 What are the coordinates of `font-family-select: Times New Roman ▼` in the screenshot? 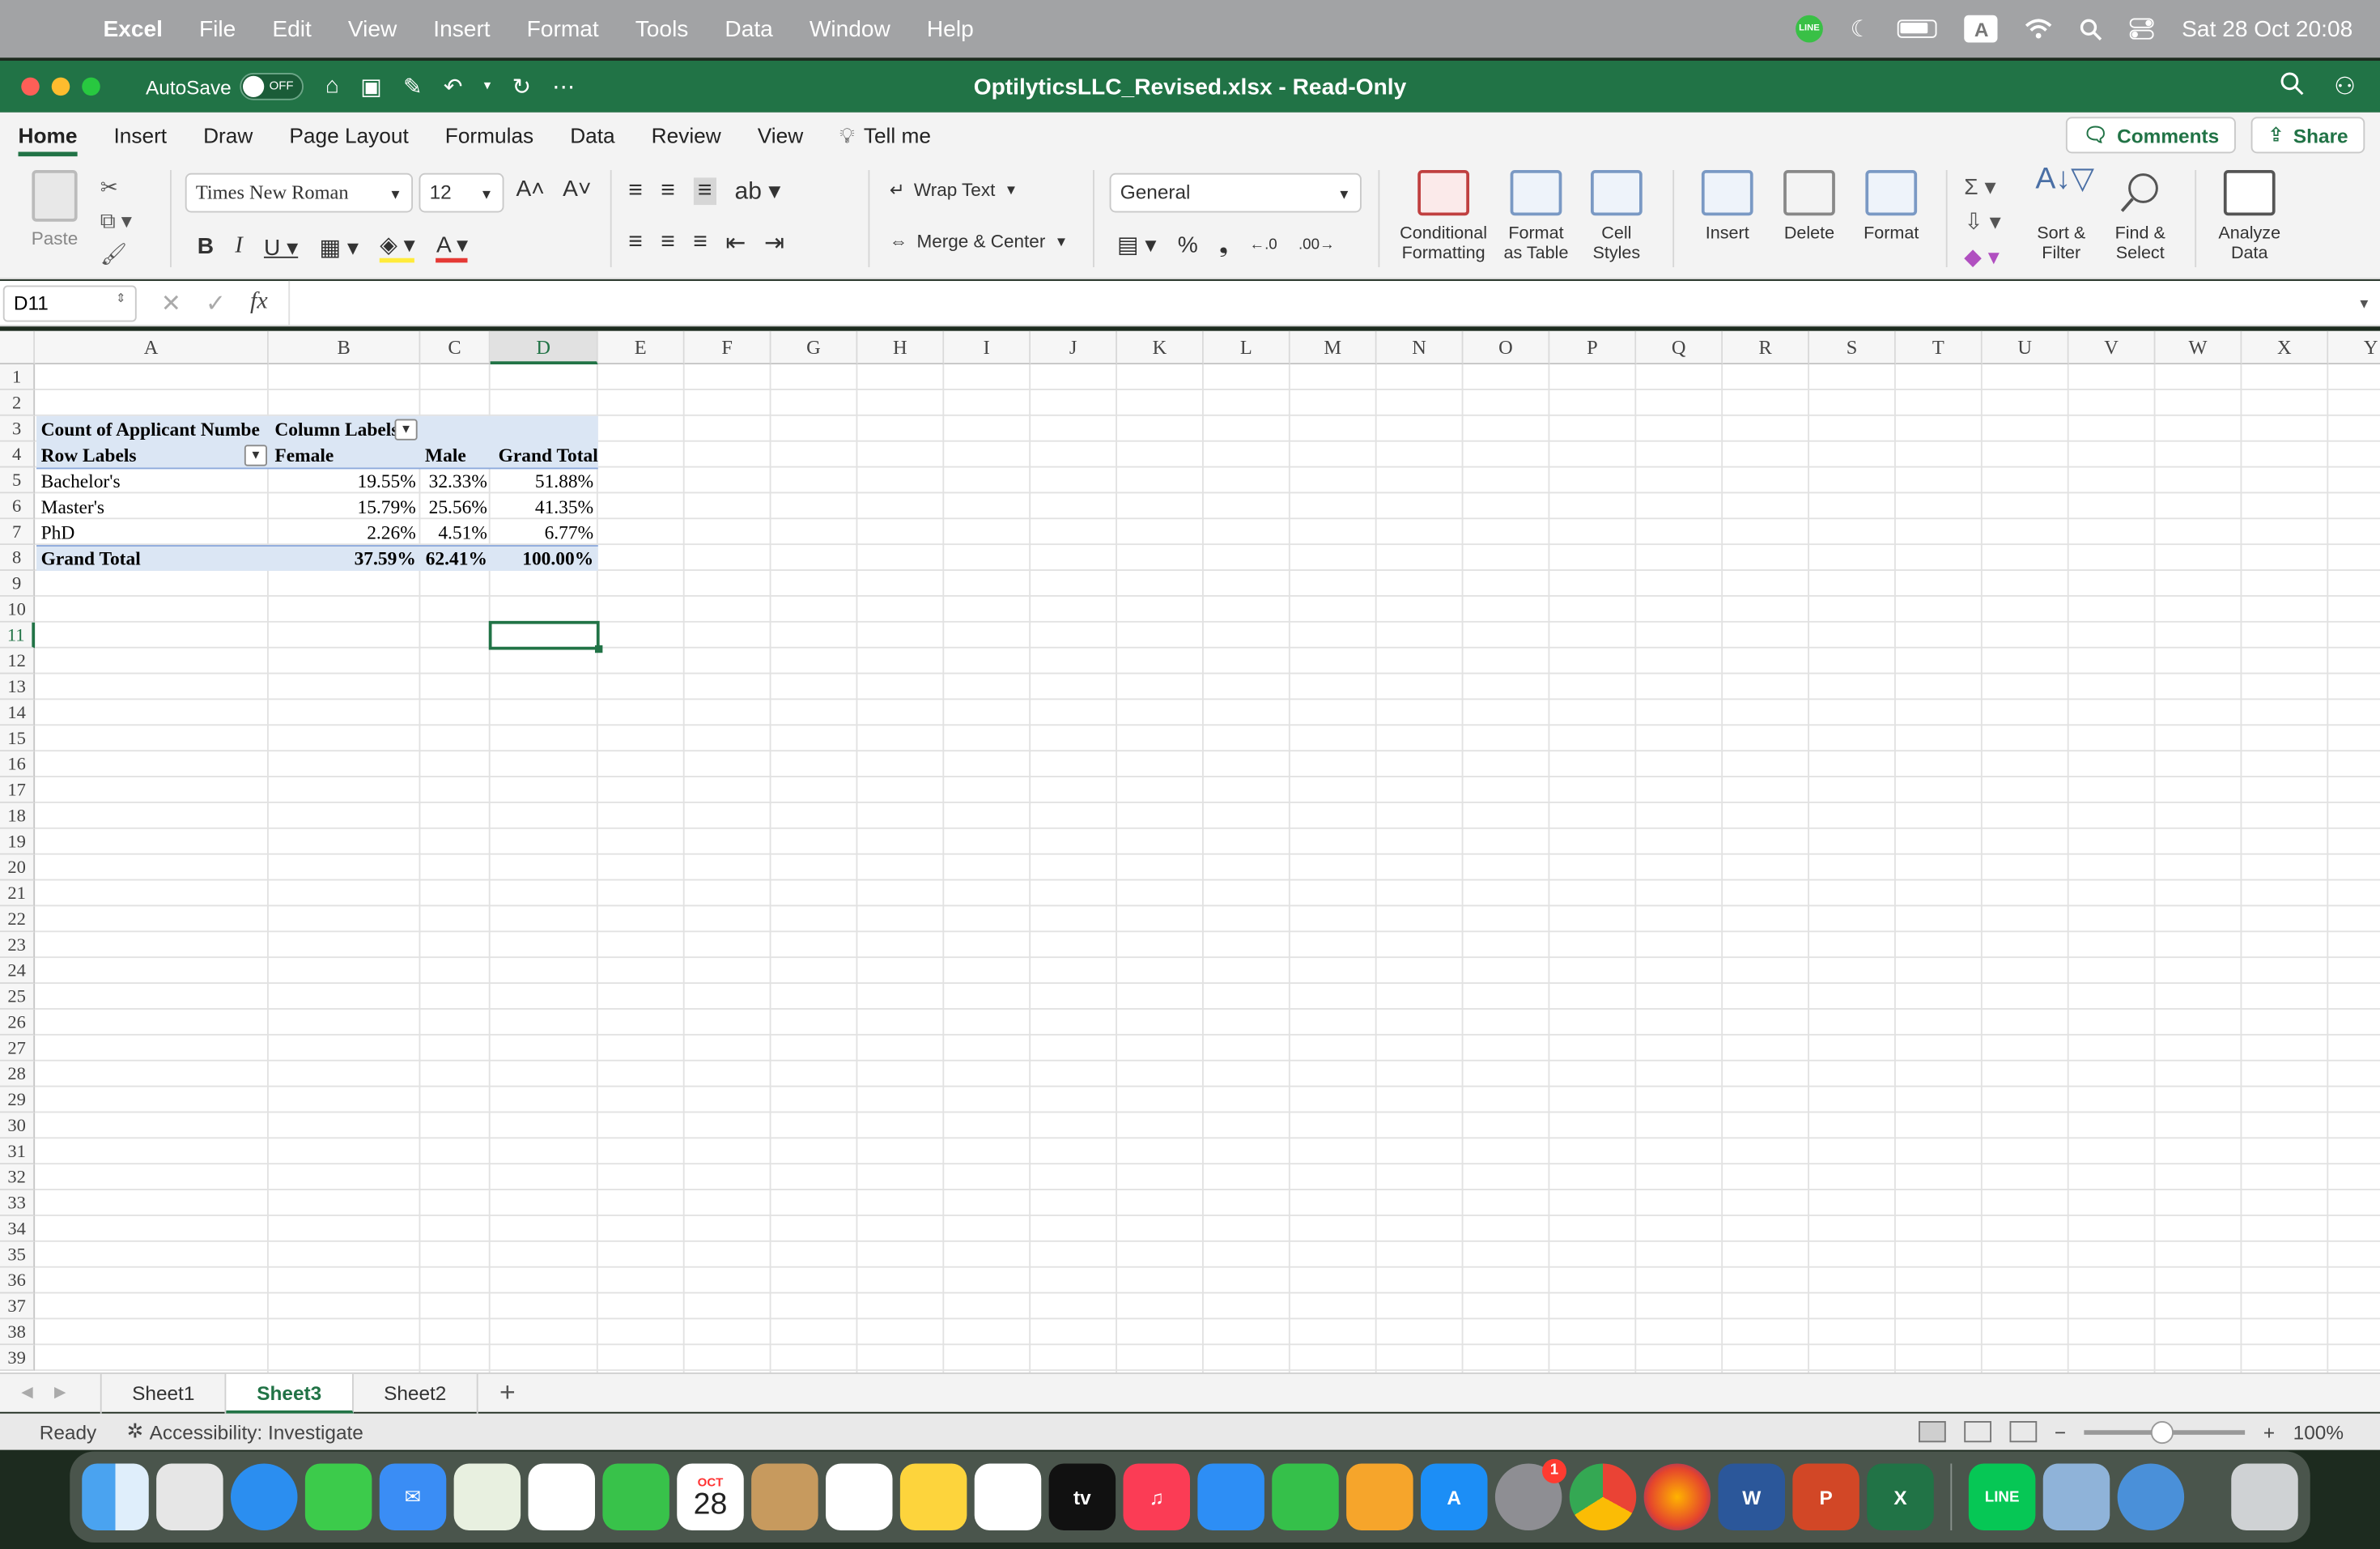 It's located at (299, 192).